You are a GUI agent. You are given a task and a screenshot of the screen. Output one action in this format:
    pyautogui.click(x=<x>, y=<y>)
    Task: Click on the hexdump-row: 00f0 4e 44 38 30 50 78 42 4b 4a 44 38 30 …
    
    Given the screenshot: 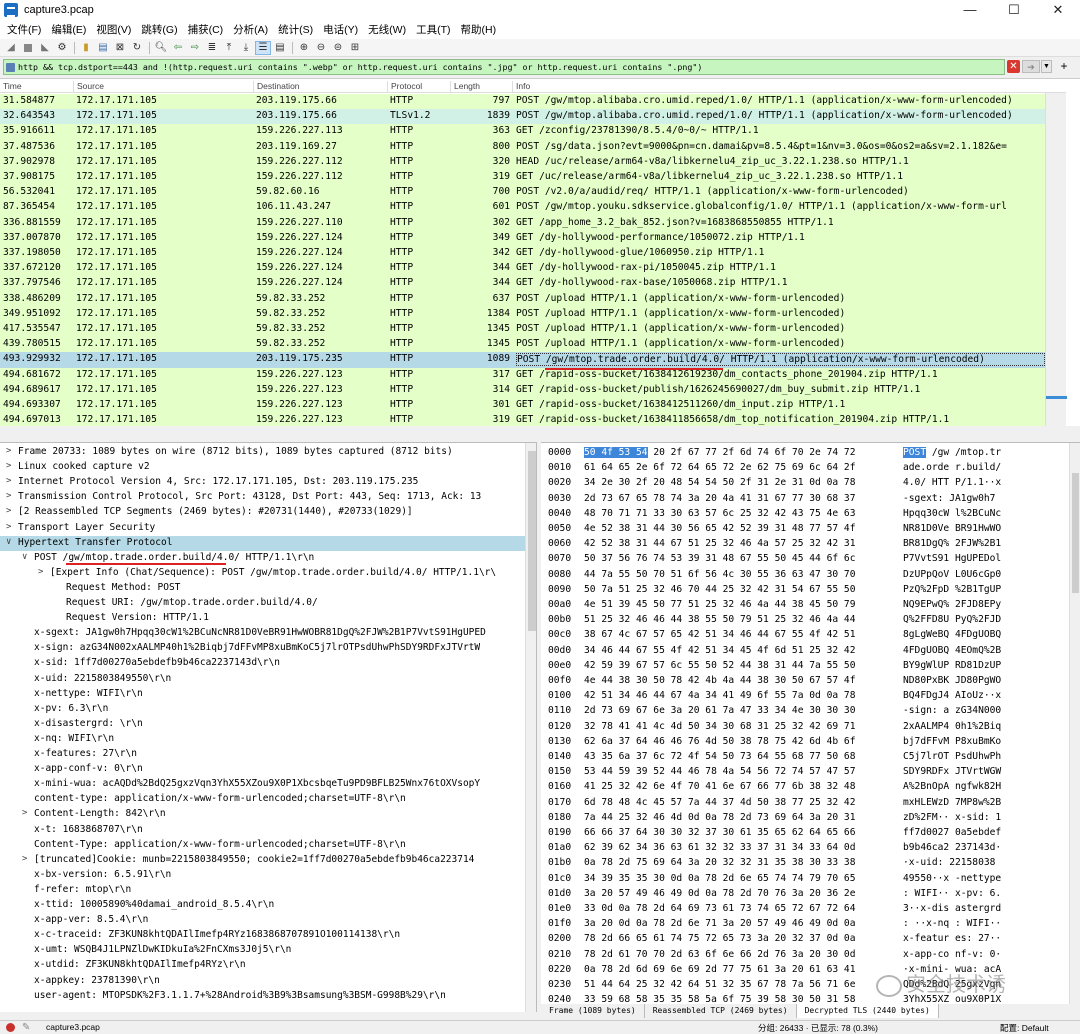 What is the action you would take?
    pyautogui.click(x=805, y=681)
    